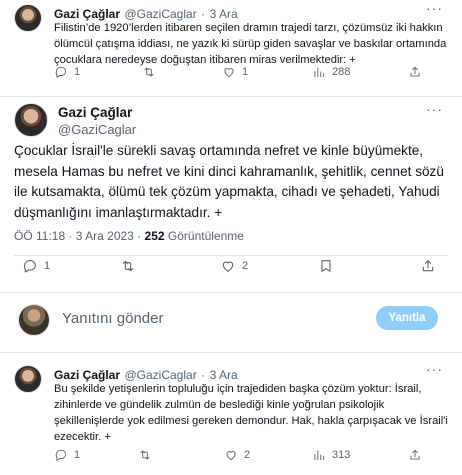 This screenshot has height=475, width=462. I want to click on bookmark-button, so click(329, 266).